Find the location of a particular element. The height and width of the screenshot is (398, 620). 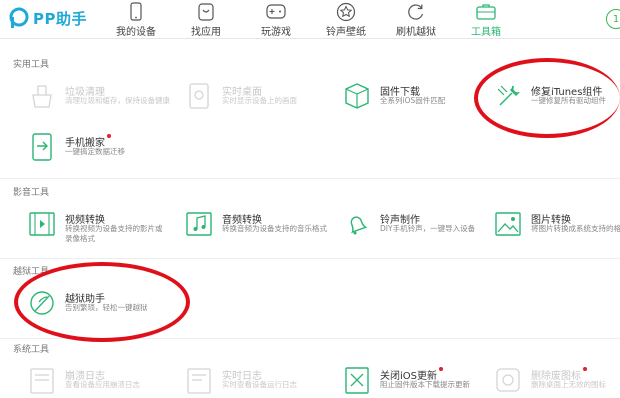

tab-games: 玩游戏 is located at coordinates (276, 19).